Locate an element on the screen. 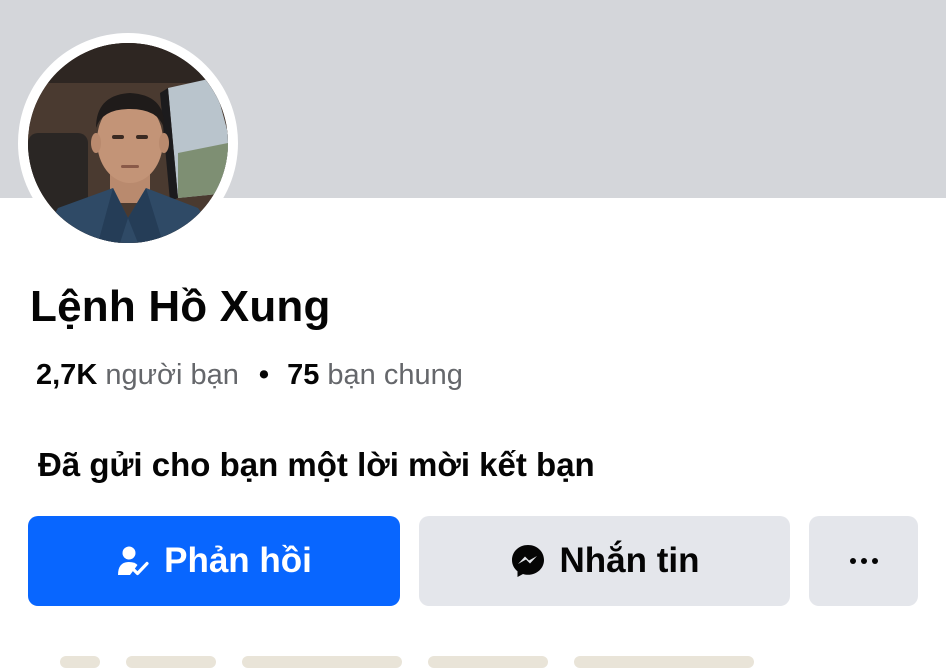  mutual-count: 75 is located at coordinates (303, 375).